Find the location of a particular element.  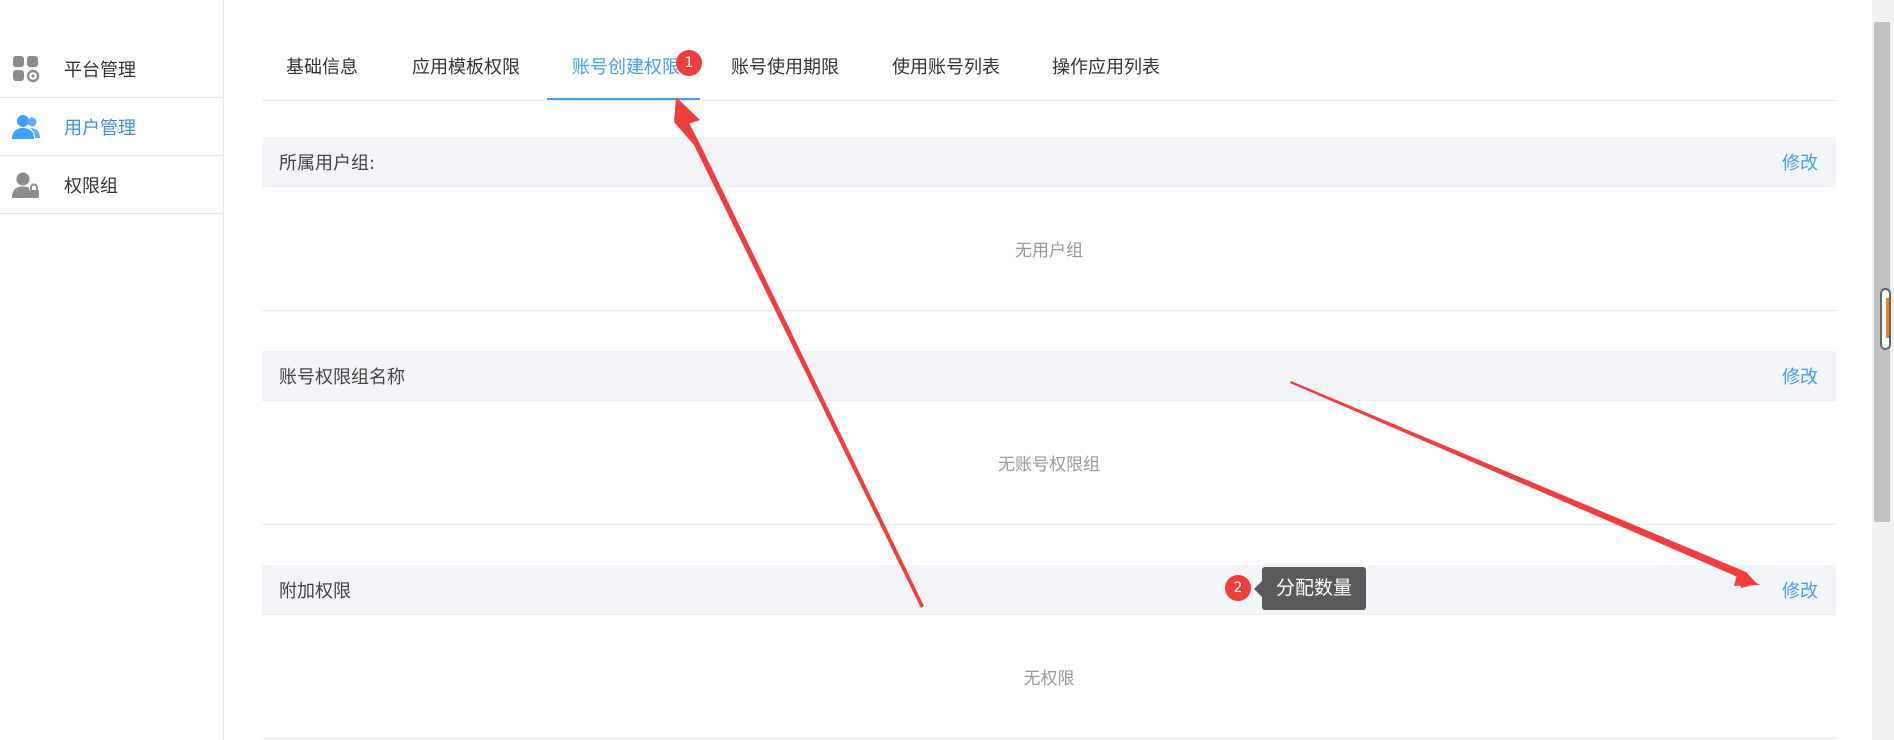

tab-operated-app-list: 操作应用列表 is located at coordinates (1106, 68).